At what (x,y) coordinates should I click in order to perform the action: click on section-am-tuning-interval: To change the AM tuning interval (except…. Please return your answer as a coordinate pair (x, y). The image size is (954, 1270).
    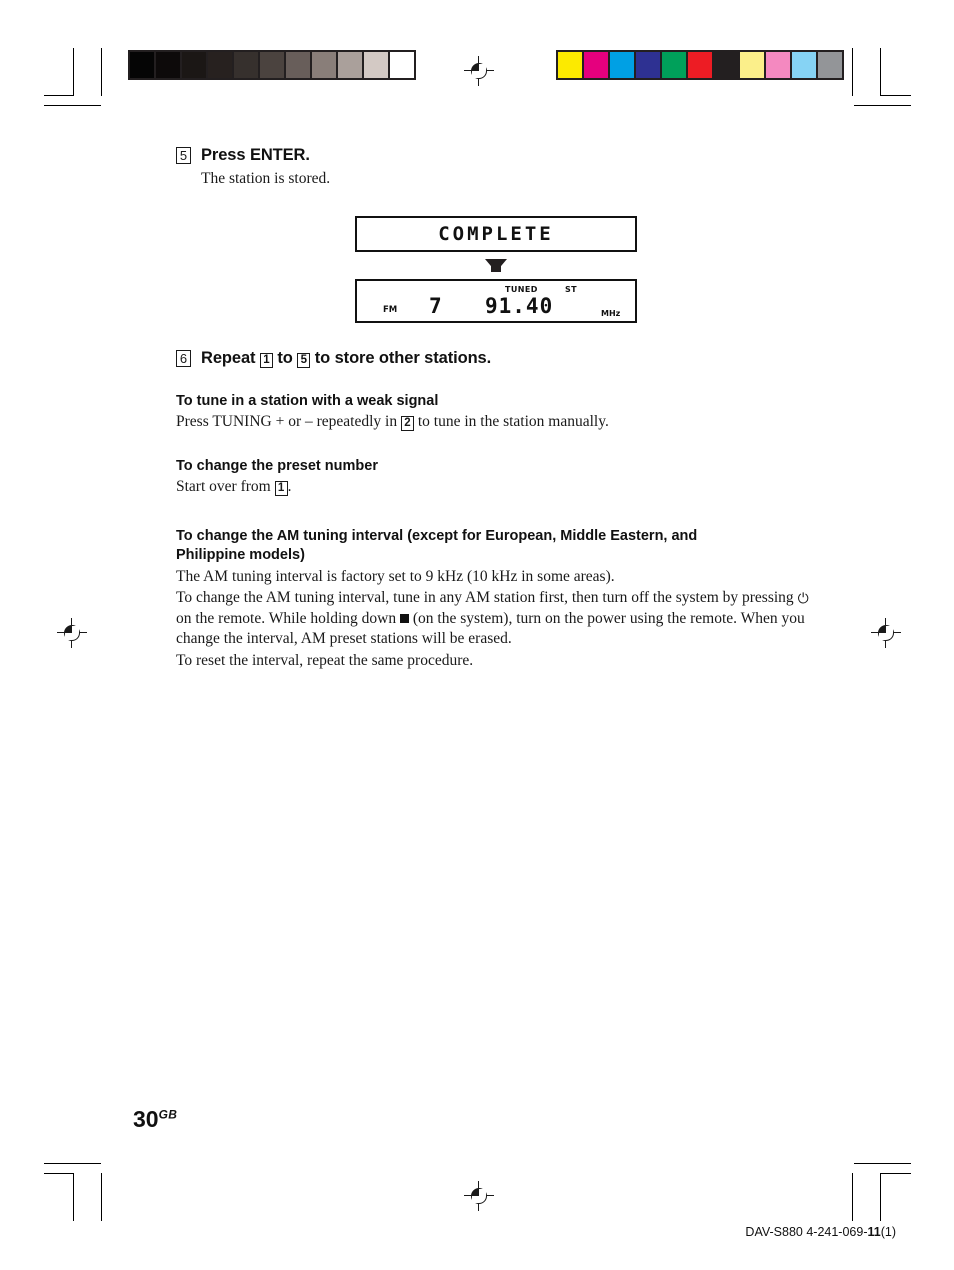
    Looking at the image, I should click on (496, 599).